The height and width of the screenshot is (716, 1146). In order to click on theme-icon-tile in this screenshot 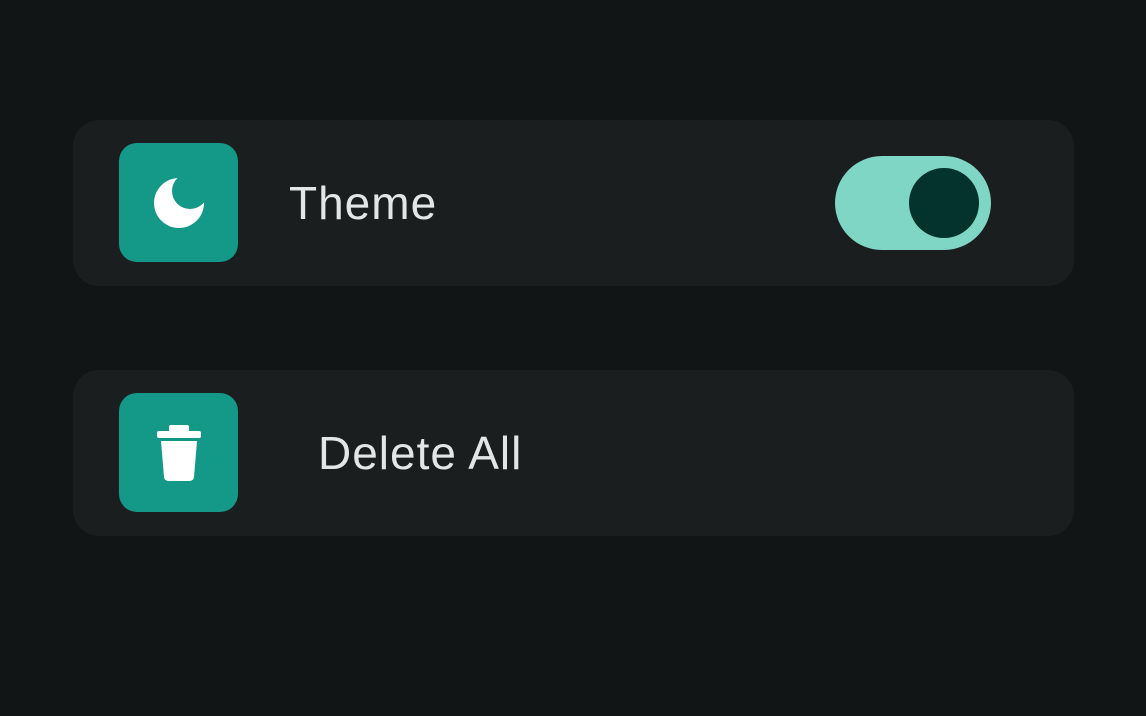, I will do `click(178, 202)`.